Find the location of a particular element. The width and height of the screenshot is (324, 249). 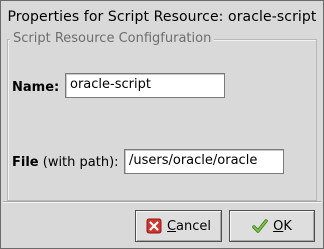

checkmark-icon is located at coordinates (260, 226).